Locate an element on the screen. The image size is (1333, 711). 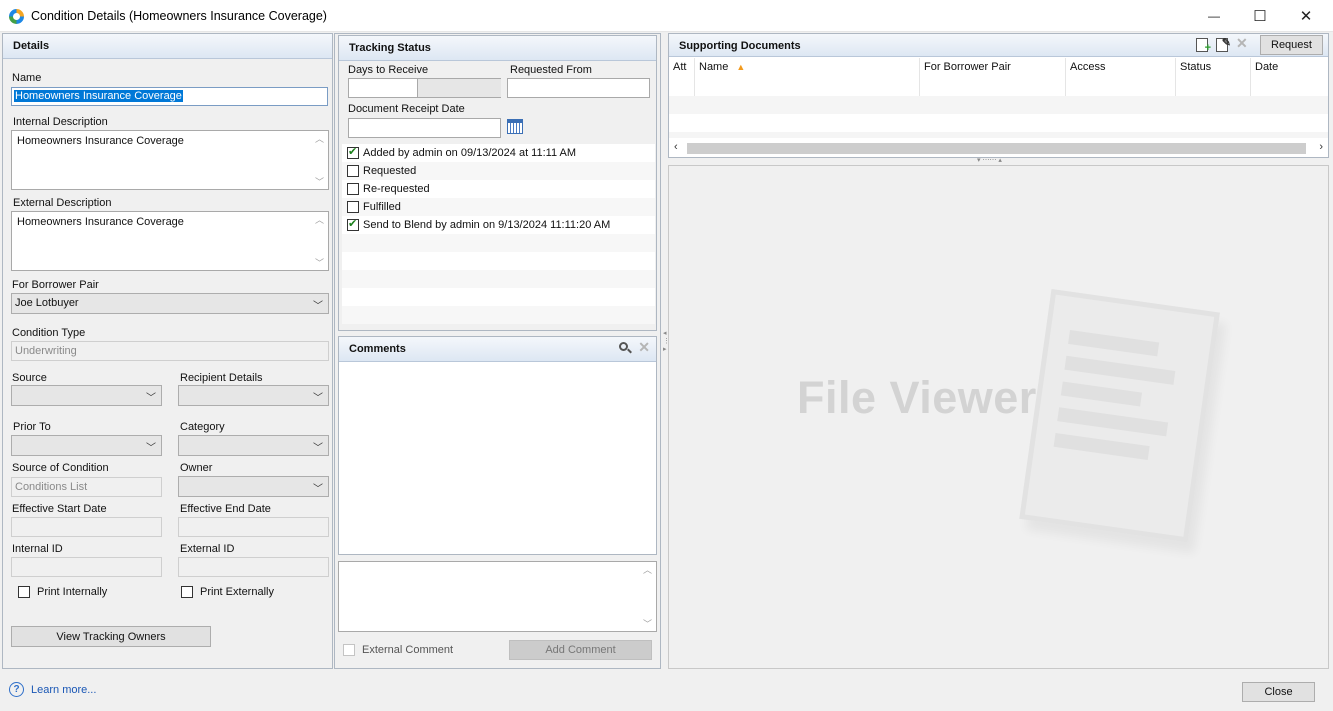
file-viewer-watermark-text: File Viewer is located at coordinates (917, 397).